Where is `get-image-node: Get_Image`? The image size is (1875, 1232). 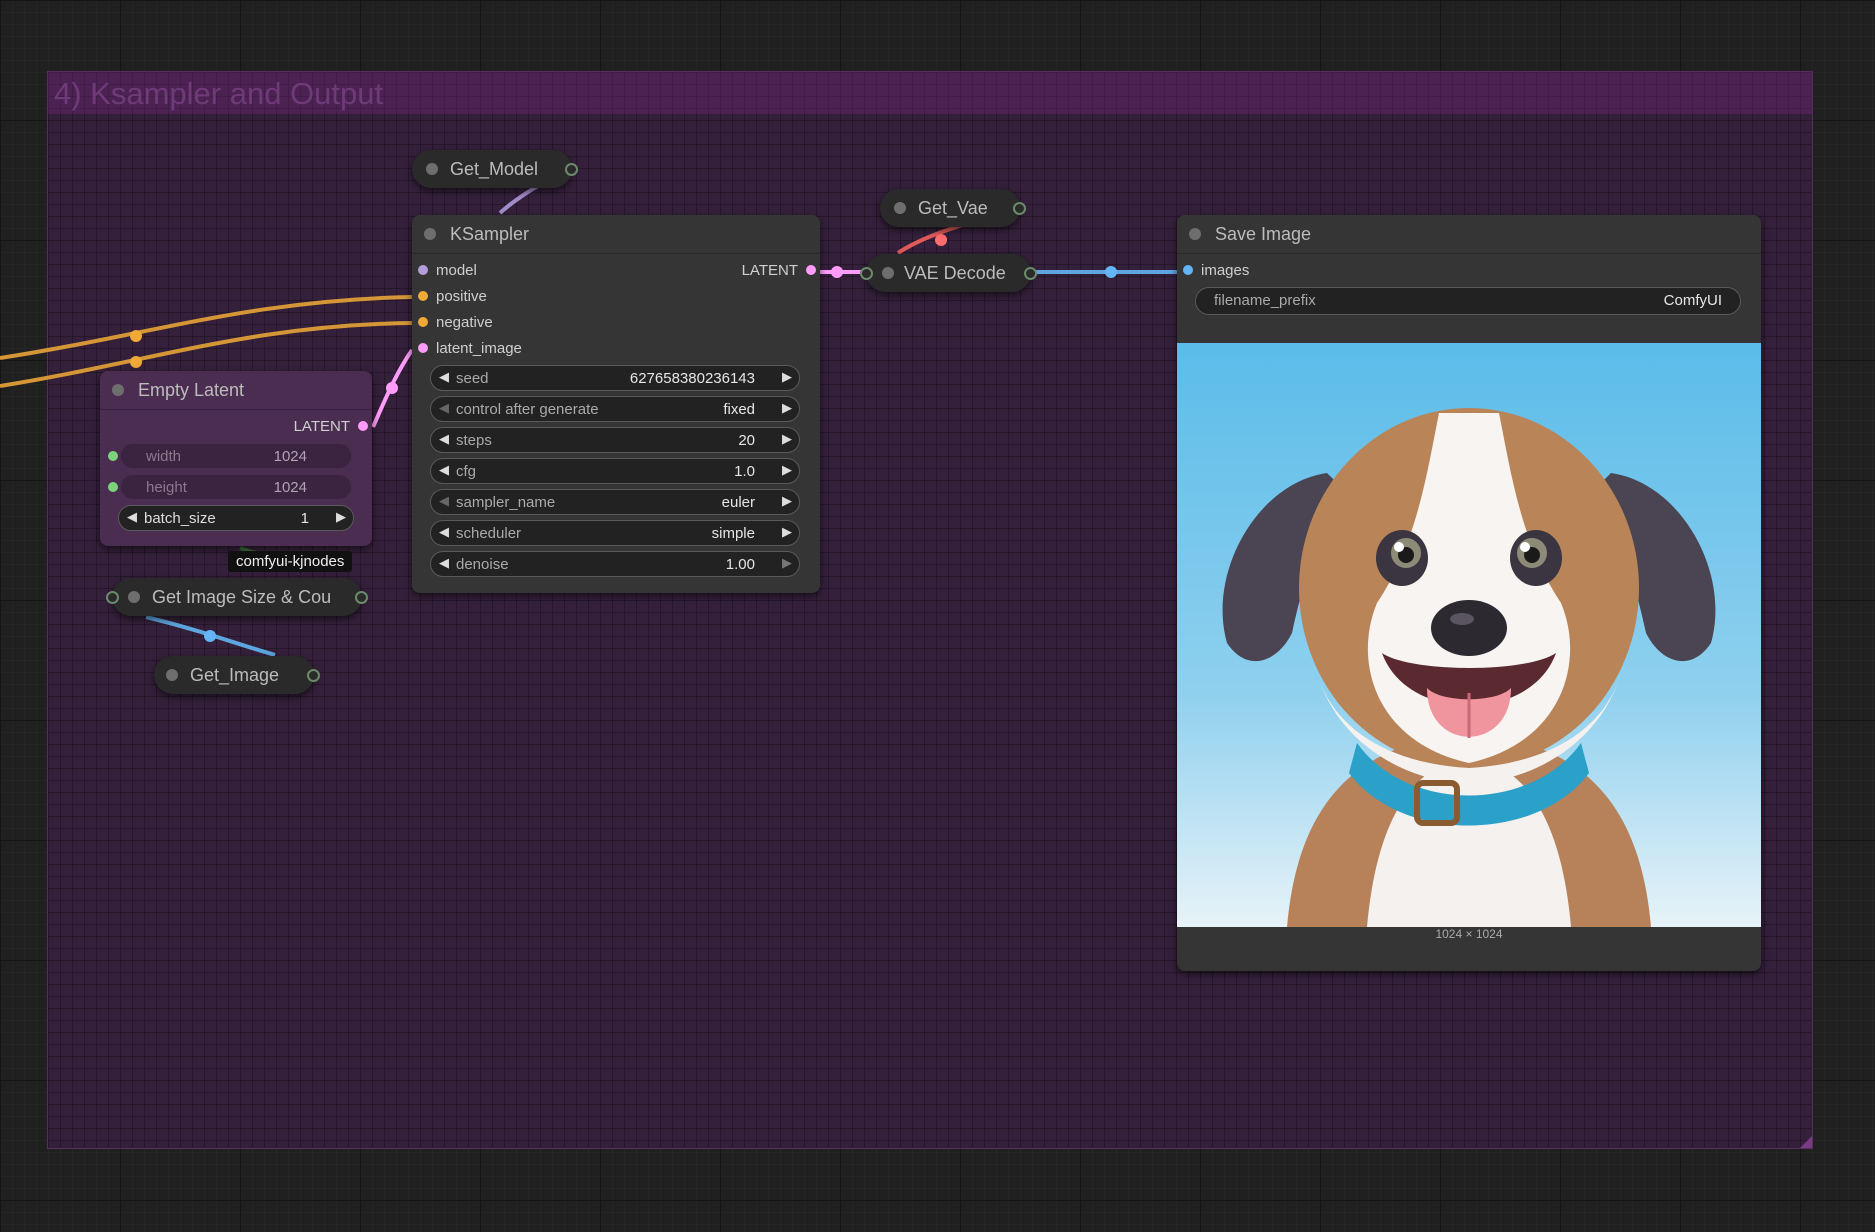 get-image-node: Get_Image is located at coordinates (237, 675).